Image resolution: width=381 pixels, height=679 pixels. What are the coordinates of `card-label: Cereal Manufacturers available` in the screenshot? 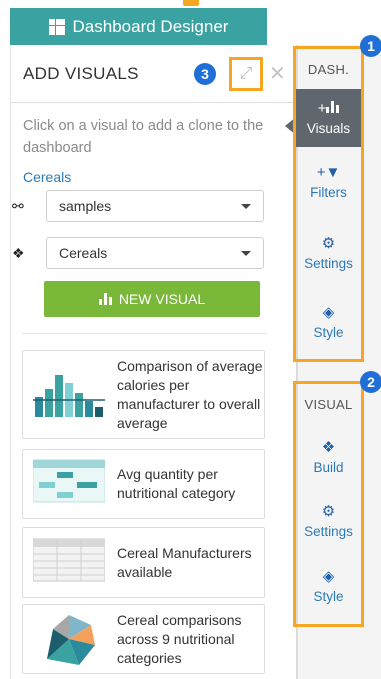 It's located at (184, 562).